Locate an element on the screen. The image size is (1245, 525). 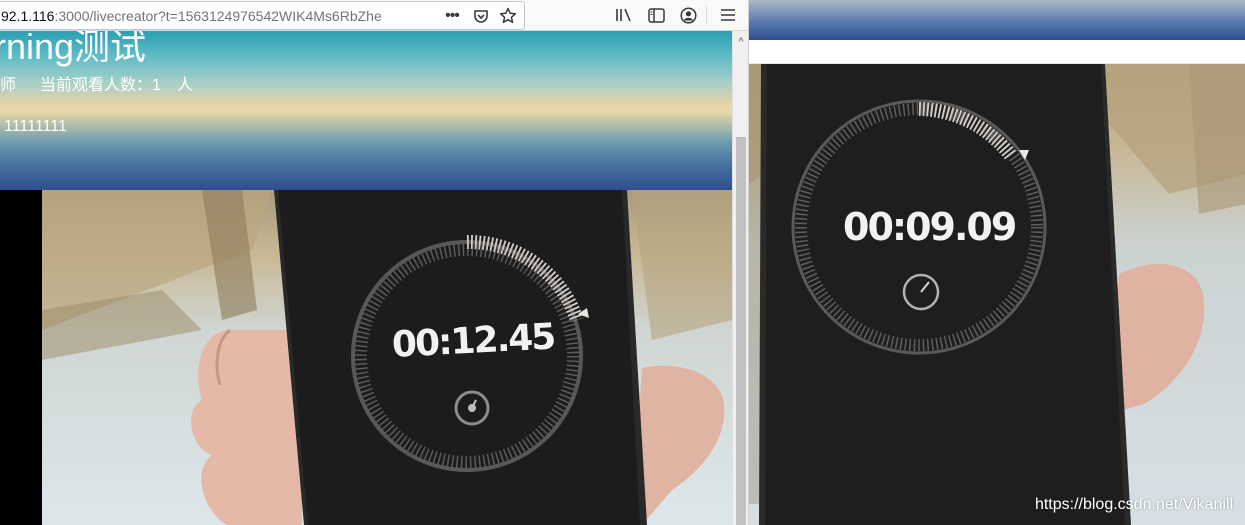
right-header-banner is located at coordinates (997, 20).